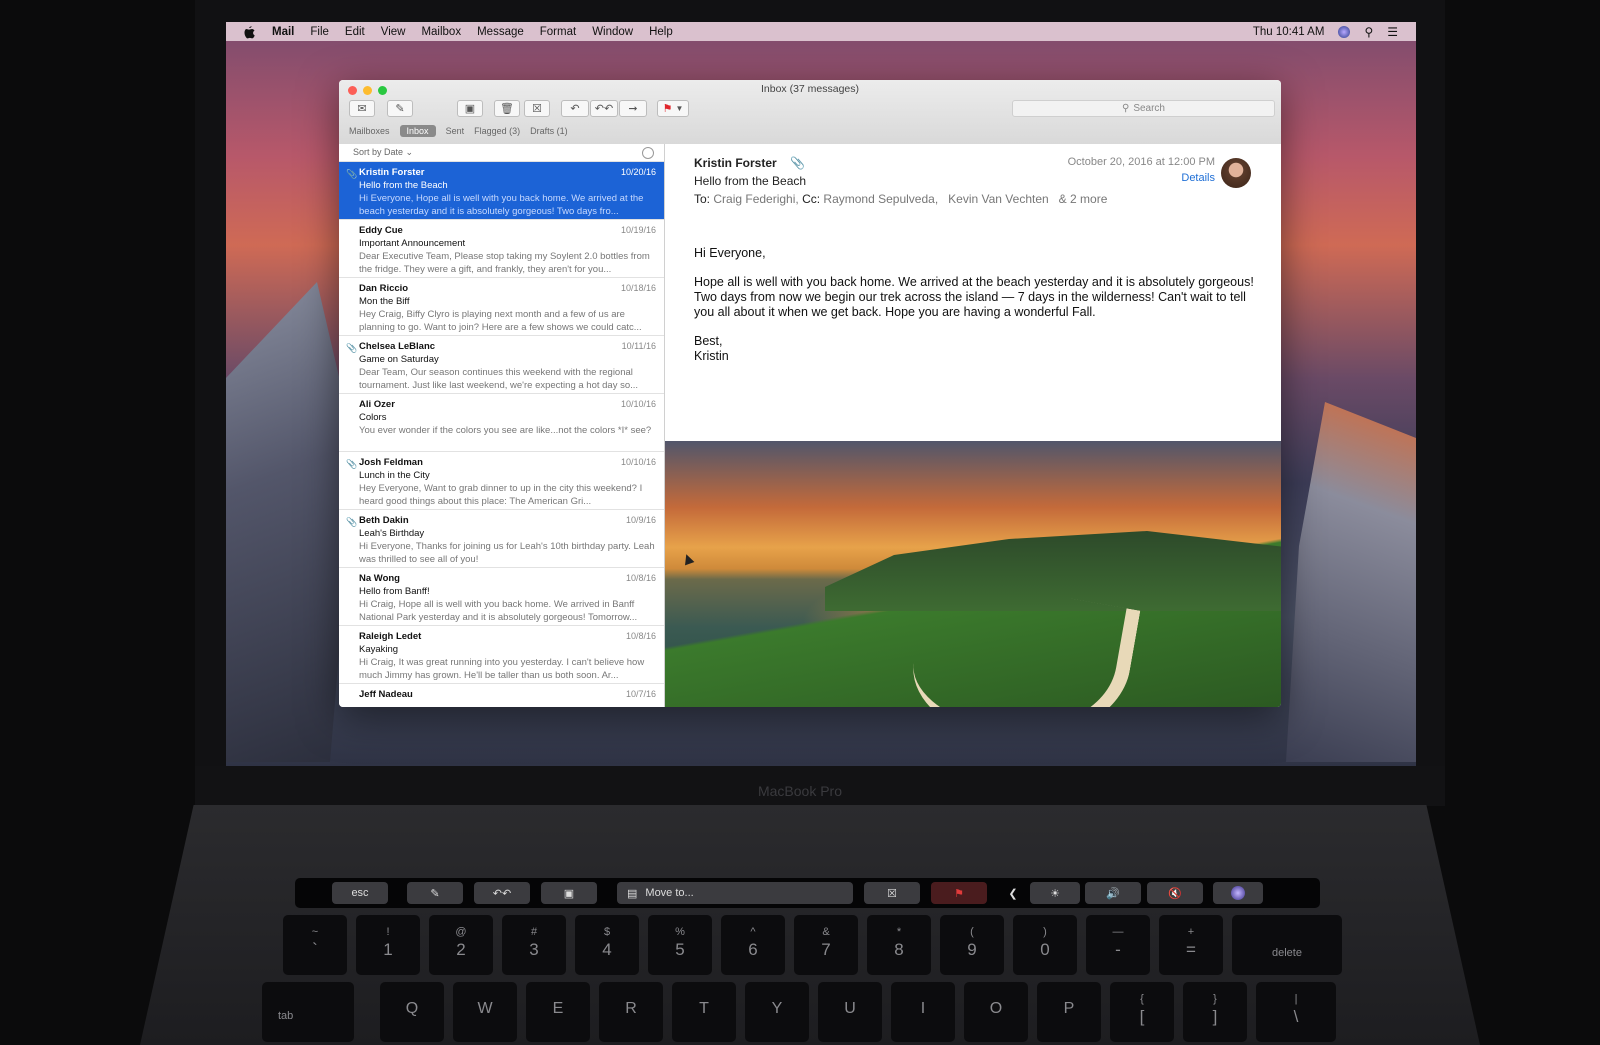 This screenshot has height=1045, width=1600. Describe the element at coordinates (800, 791) in the screenshot. I see `laptop-brand-label: MacBook Pro` at that location.